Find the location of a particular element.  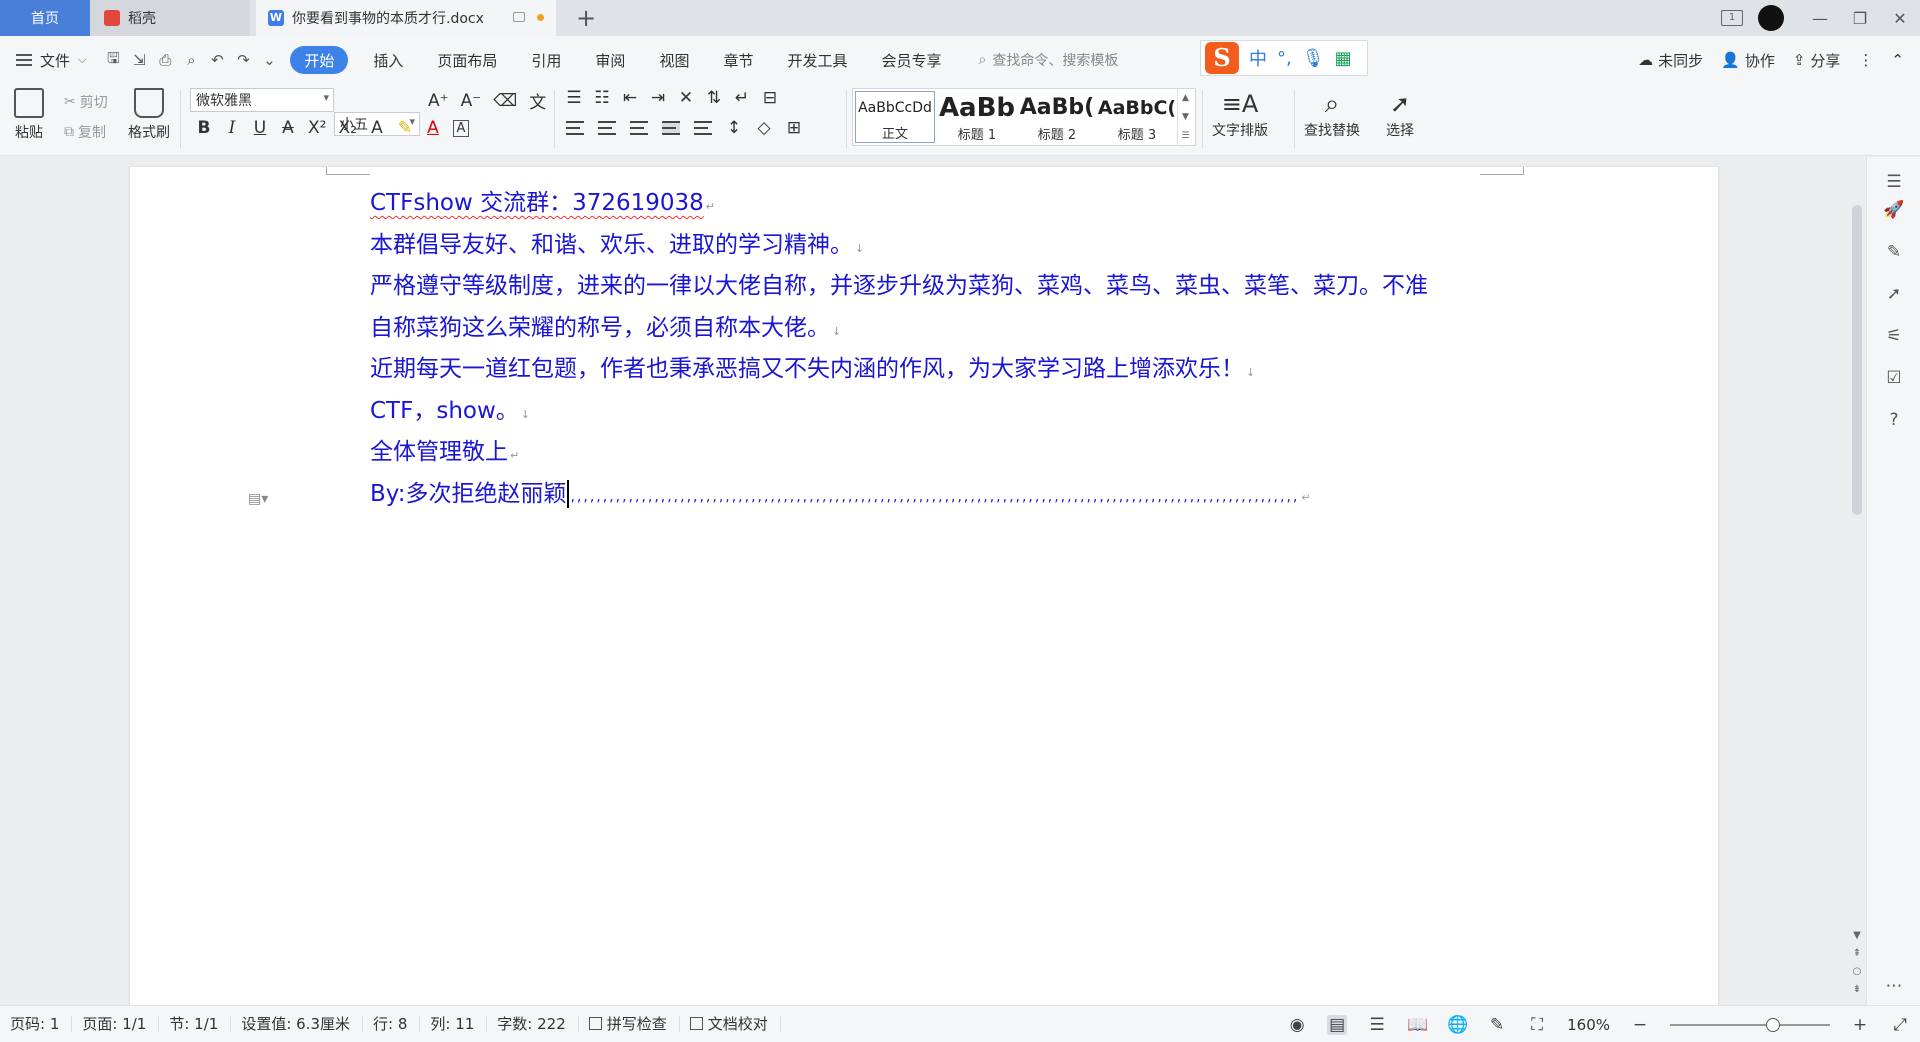

print-preview-icon: ⌕ is located at coordinates (191, 60).